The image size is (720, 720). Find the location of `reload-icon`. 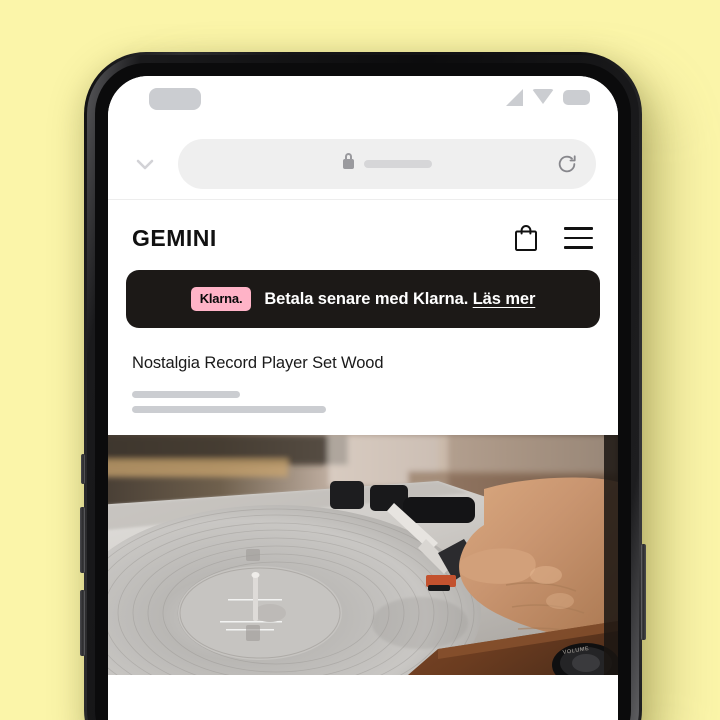

reload-icon is located at coordinates (567, 164).